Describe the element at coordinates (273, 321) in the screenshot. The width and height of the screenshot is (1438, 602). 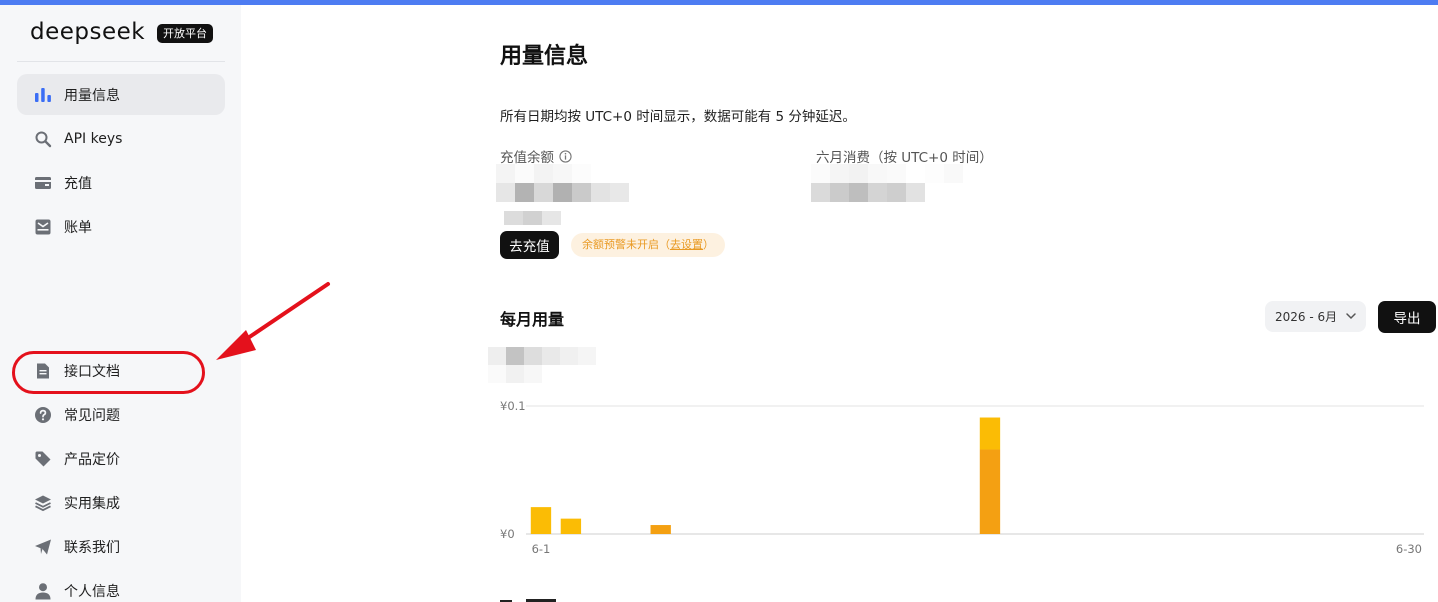
I see `red-callout-arrow` at that location.